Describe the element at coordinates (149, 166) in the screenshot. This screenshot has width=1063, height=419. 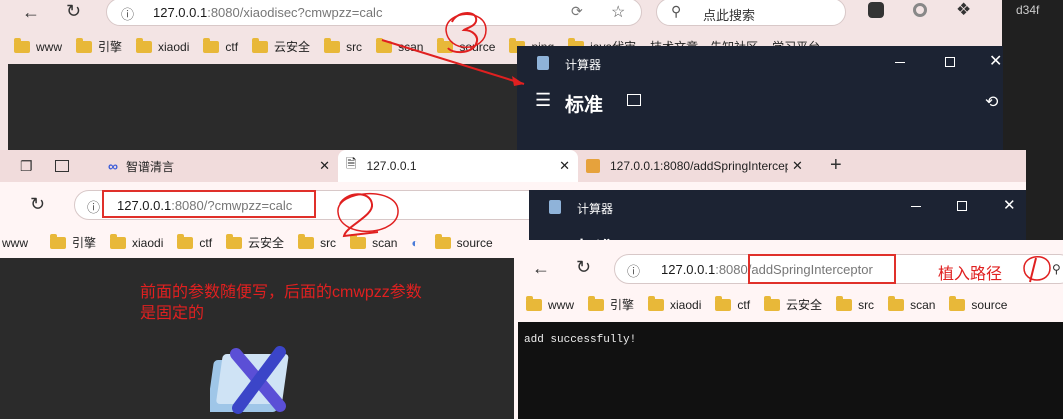
I see `tab-label: 智谱清言` at that location.